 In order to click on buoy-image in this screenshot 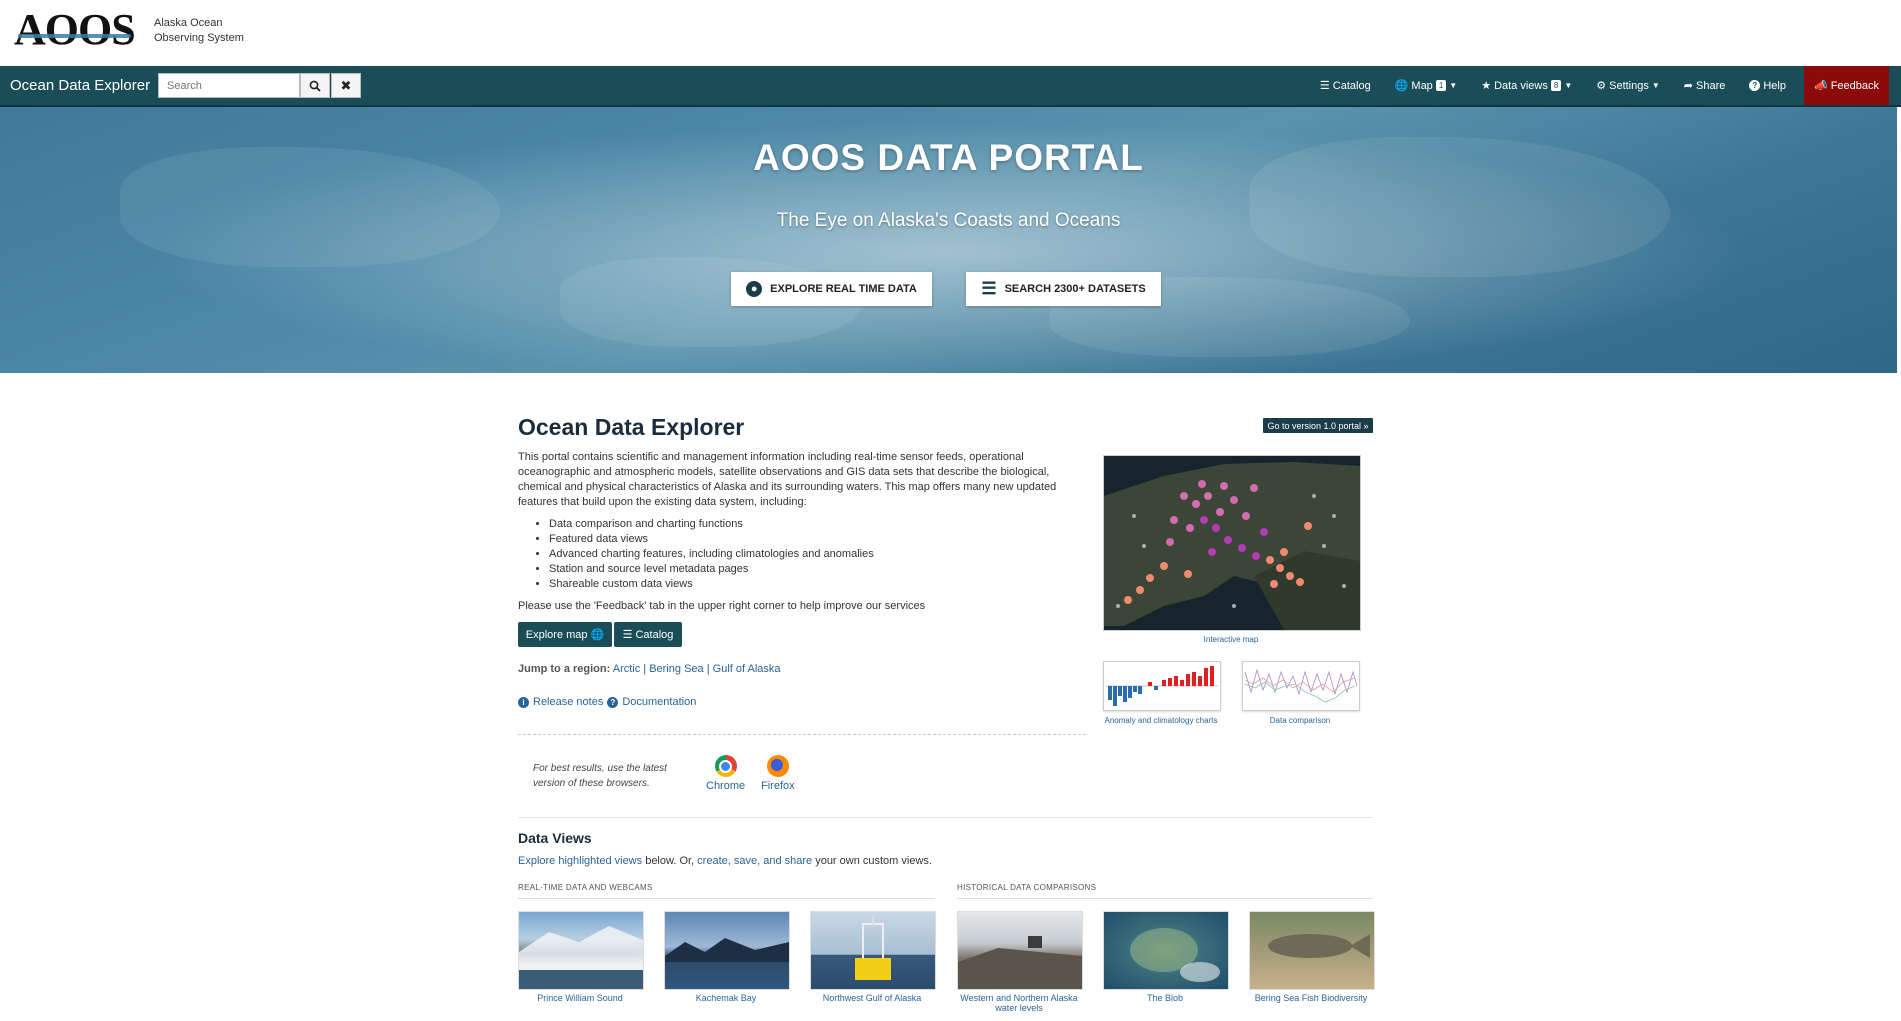, I will do `click(873, 948)`.